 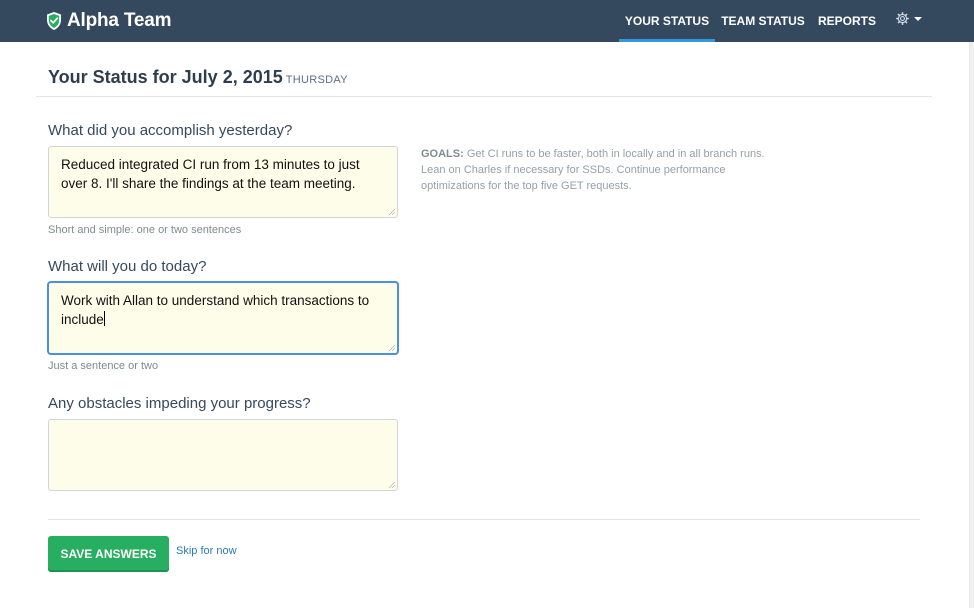 I want to click on page-title: Your Status for July 2, 2015 THURSDAY, so click(x=198, y=77).